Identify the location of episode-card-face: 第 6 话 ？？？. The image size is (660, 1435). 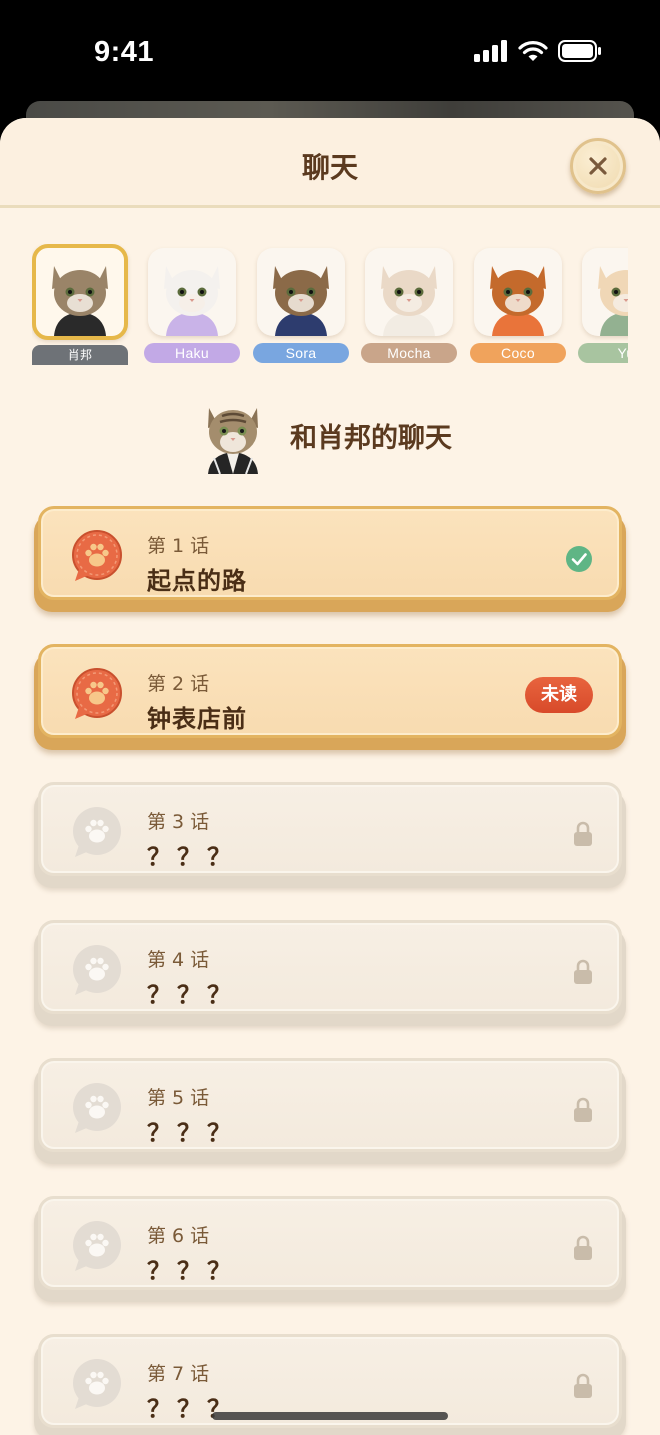
(330, 1243).